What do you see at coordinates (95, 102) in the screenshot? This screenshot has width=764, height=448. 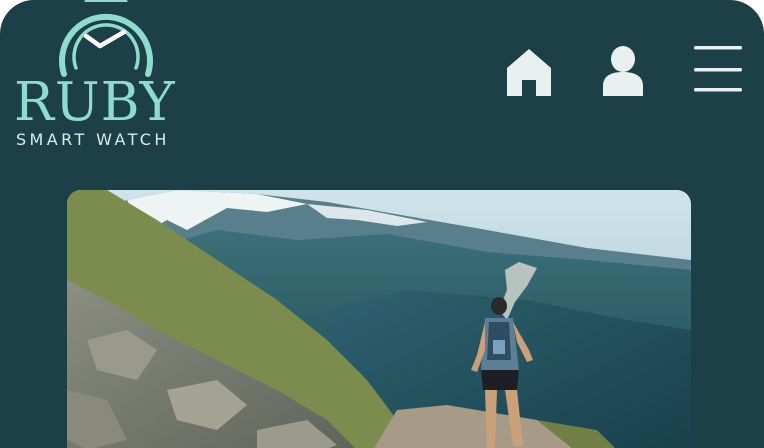 I see `brand-name: RUBY` at bounding box center [95, 102].